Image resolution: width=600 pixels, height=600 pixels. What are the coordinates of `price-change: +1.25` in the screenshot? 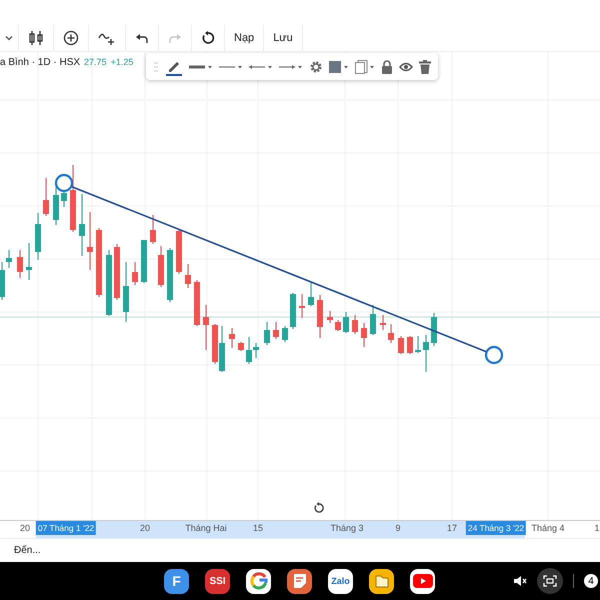 It's located at (122, 62).